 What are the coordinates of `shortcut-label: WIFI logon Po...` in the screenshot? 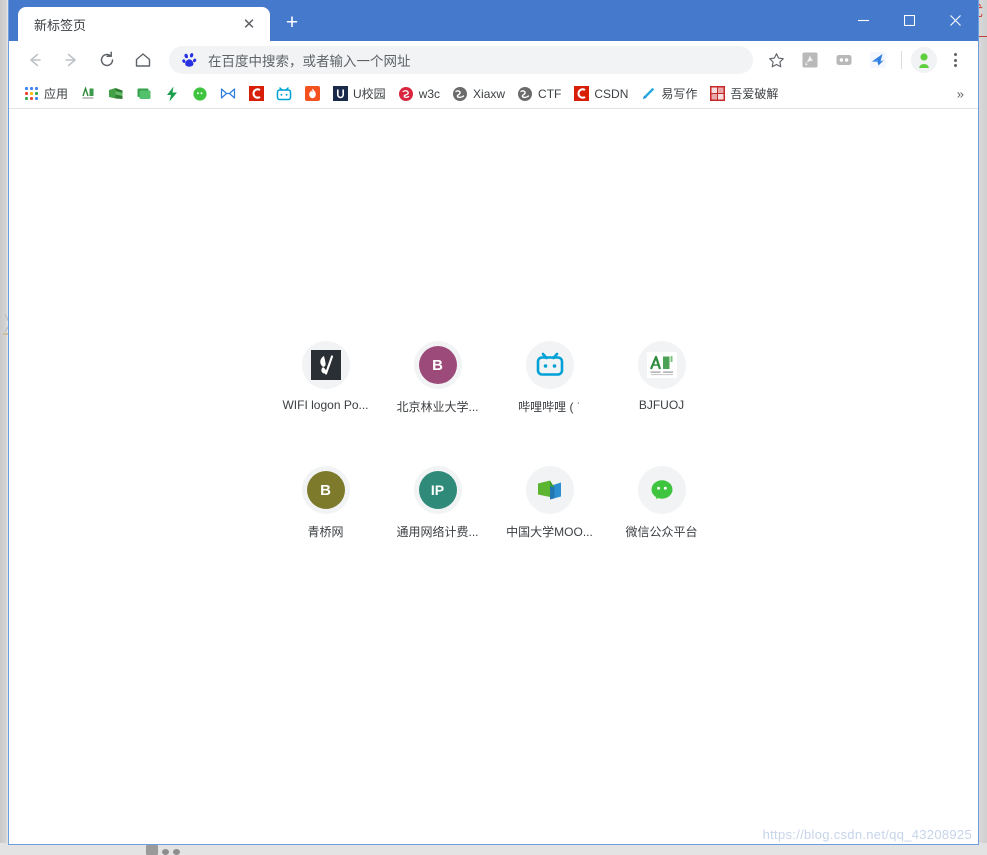 It's located at (325, 405).